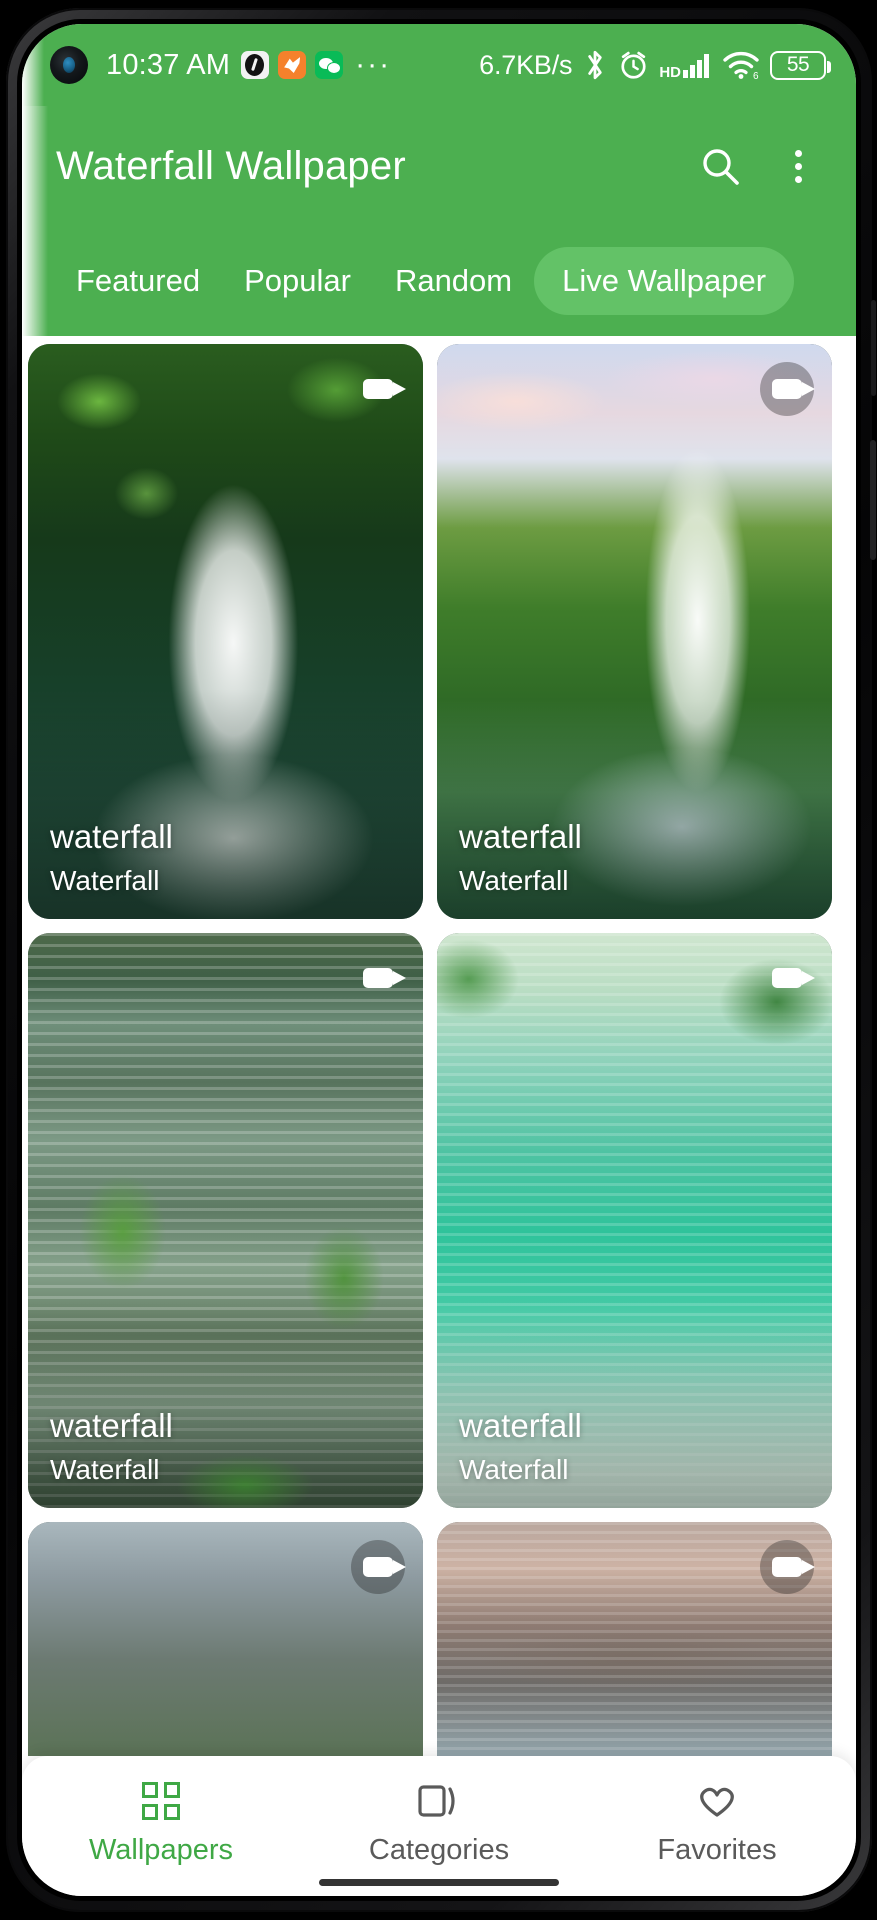 The width and height of the screenshot is (877, 1920). I want to click on app-notification-wechat-icon, so click(329, 65).